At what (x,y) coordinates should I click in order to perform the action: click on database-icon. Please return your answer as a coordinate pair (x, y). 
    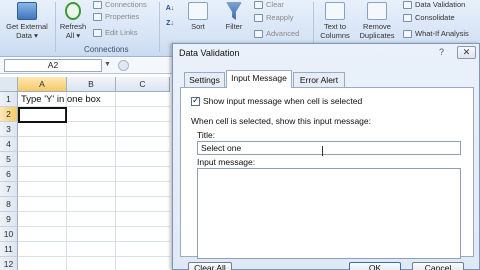
    Looking at the image, I should click on (27, 11).